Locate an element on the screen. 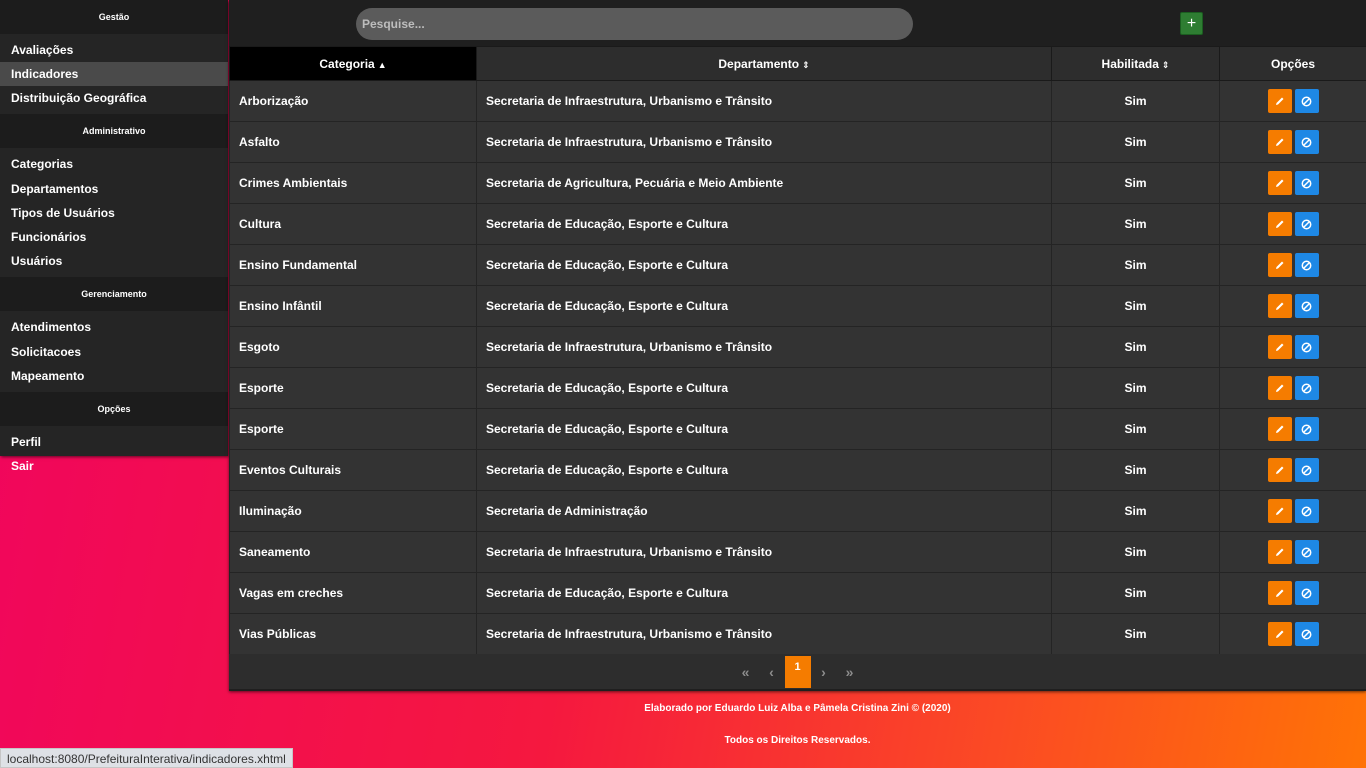 The width and height of the screenshot is (1366, 768). sidebar-item-funcionarios: Funcionários is located at coordinates (114, 237).